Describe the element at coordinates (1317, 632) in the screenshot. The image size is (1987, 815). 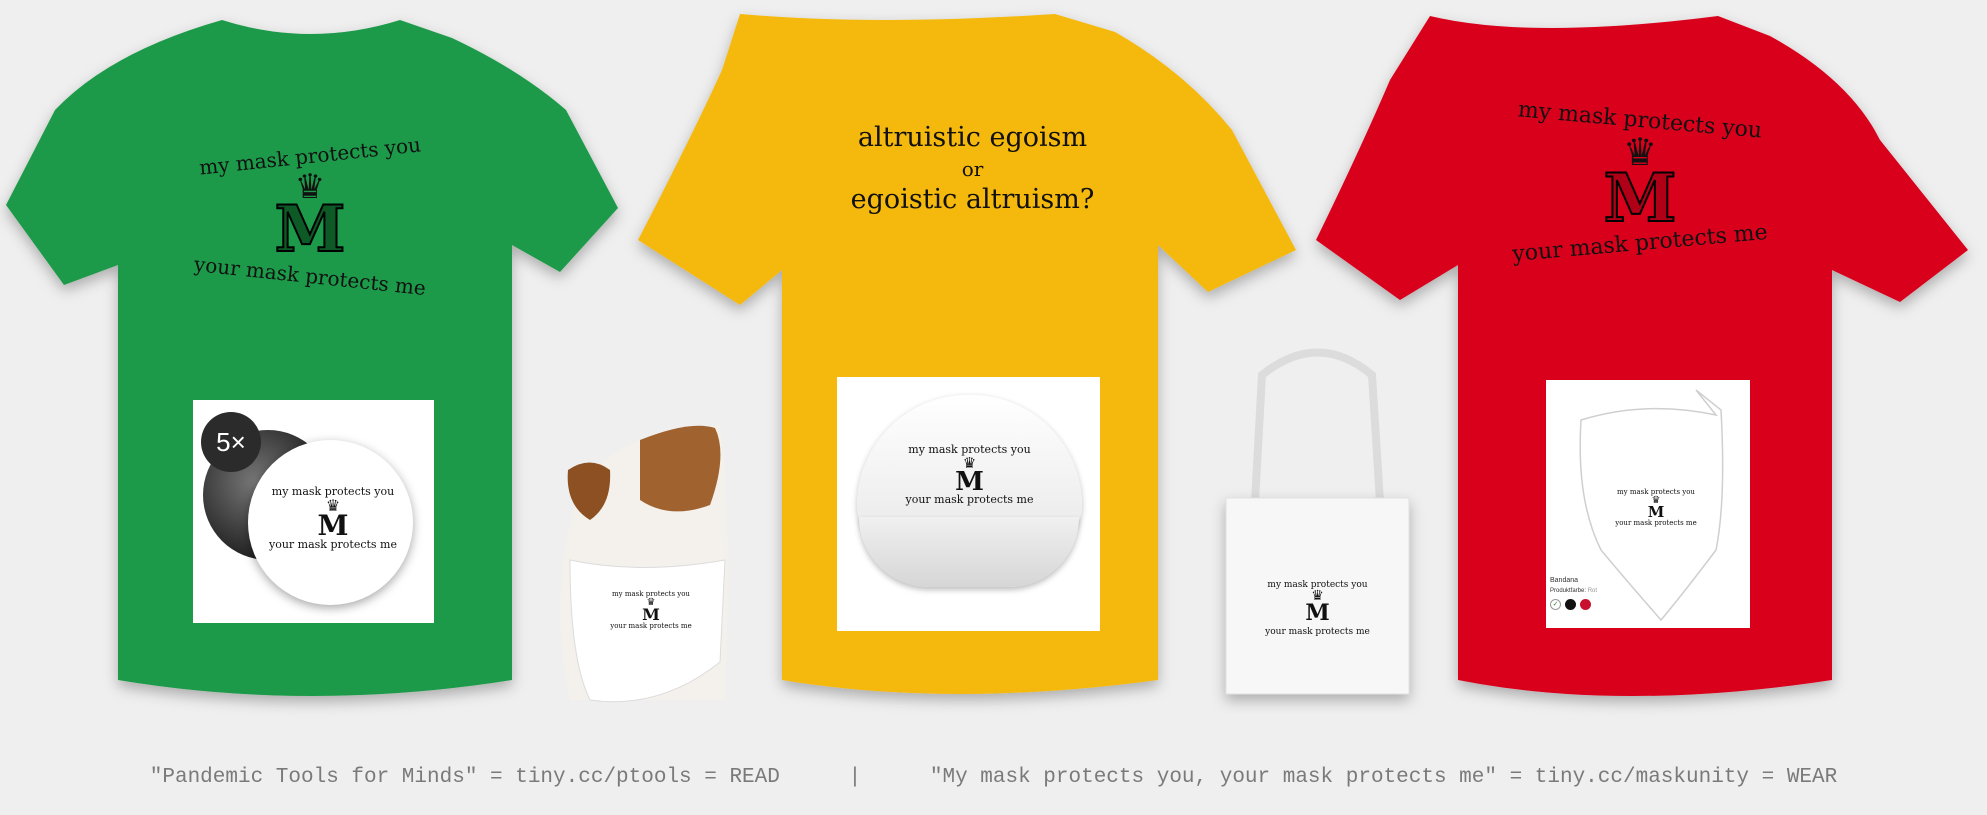
I see `tote-print-bottom-text: your mask protects me` at that location.